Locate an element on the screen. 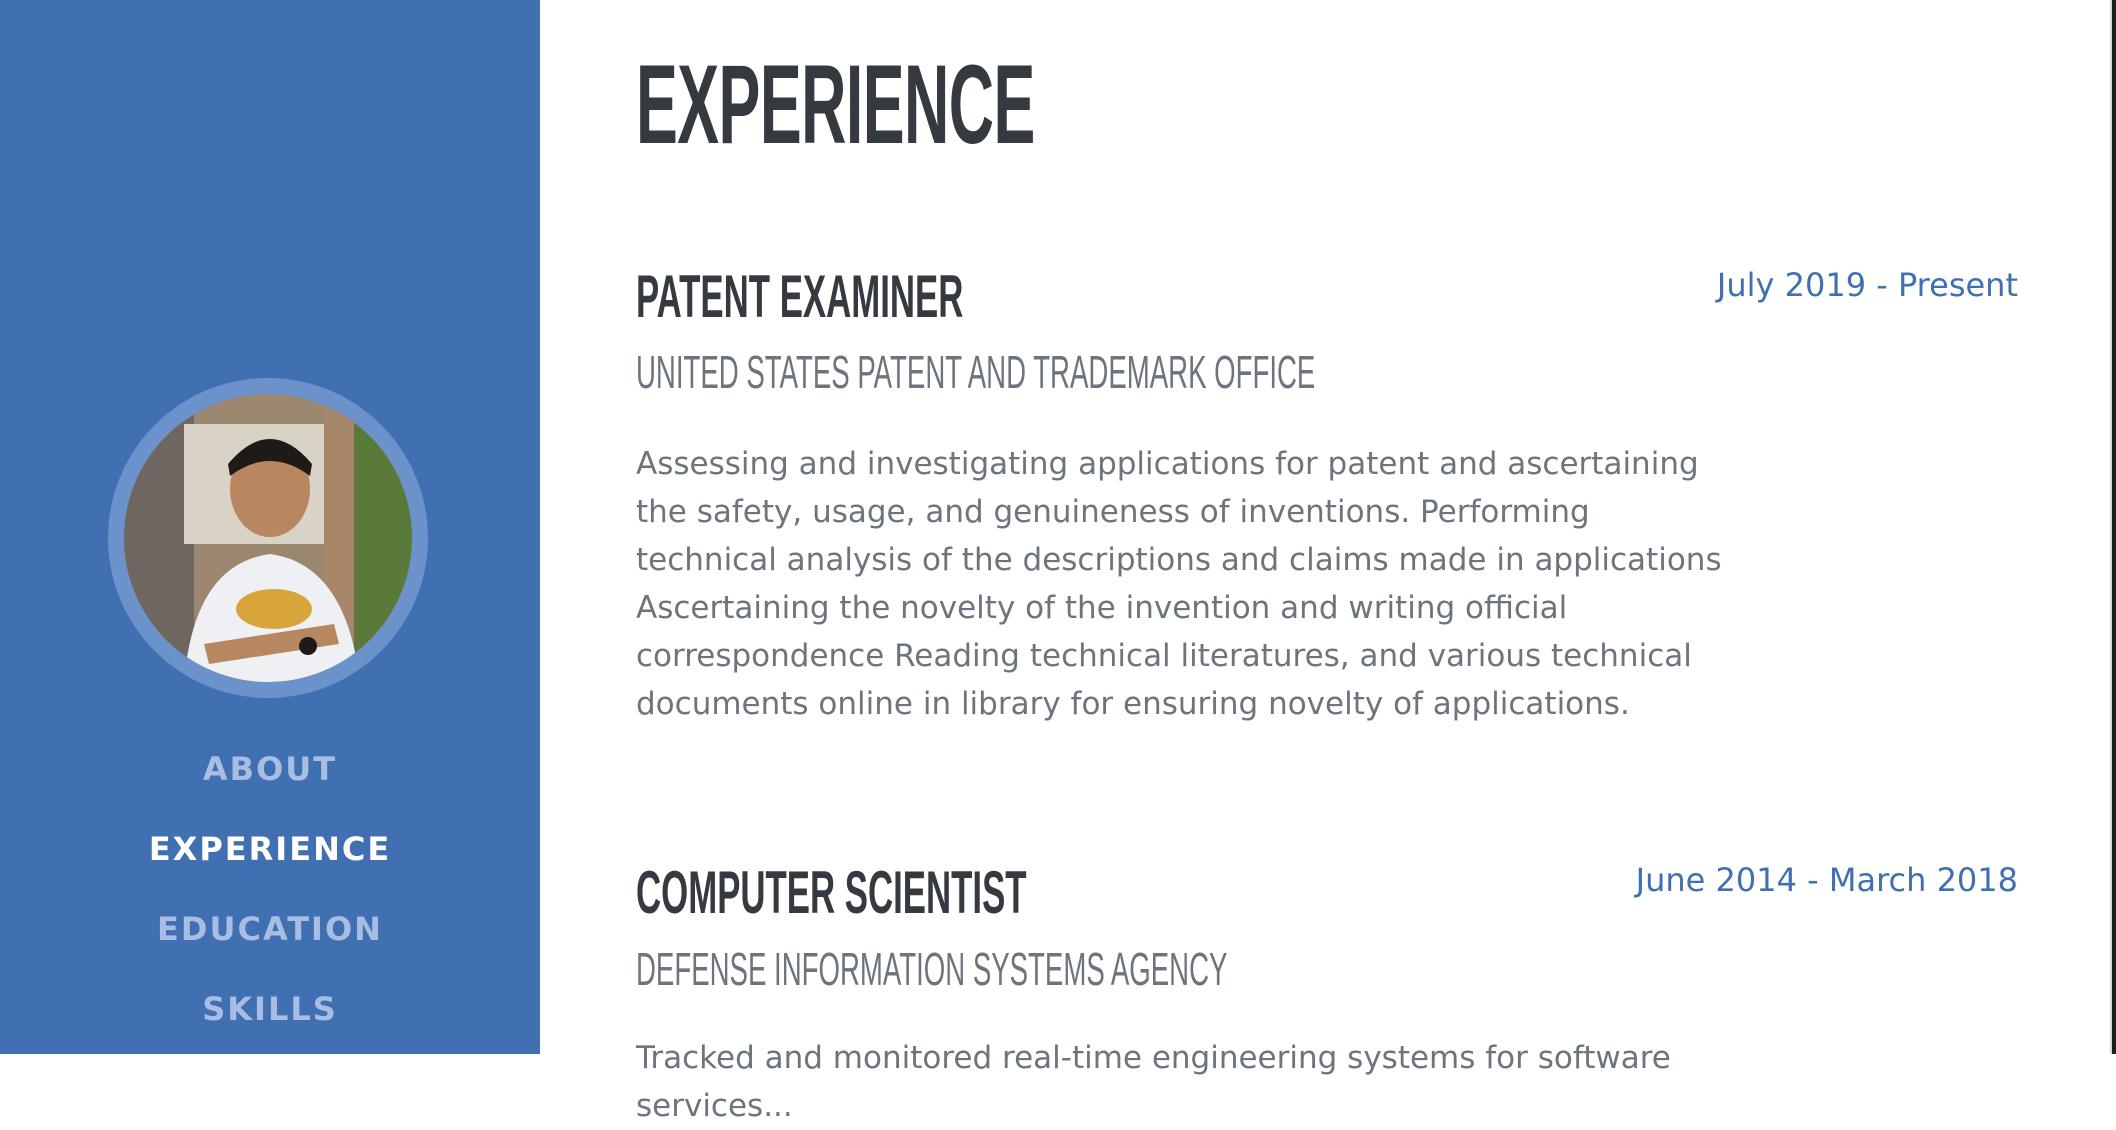 The height and width of the screenshot is (1130, 2116). window-edge is located at coordinates (2114, 527).